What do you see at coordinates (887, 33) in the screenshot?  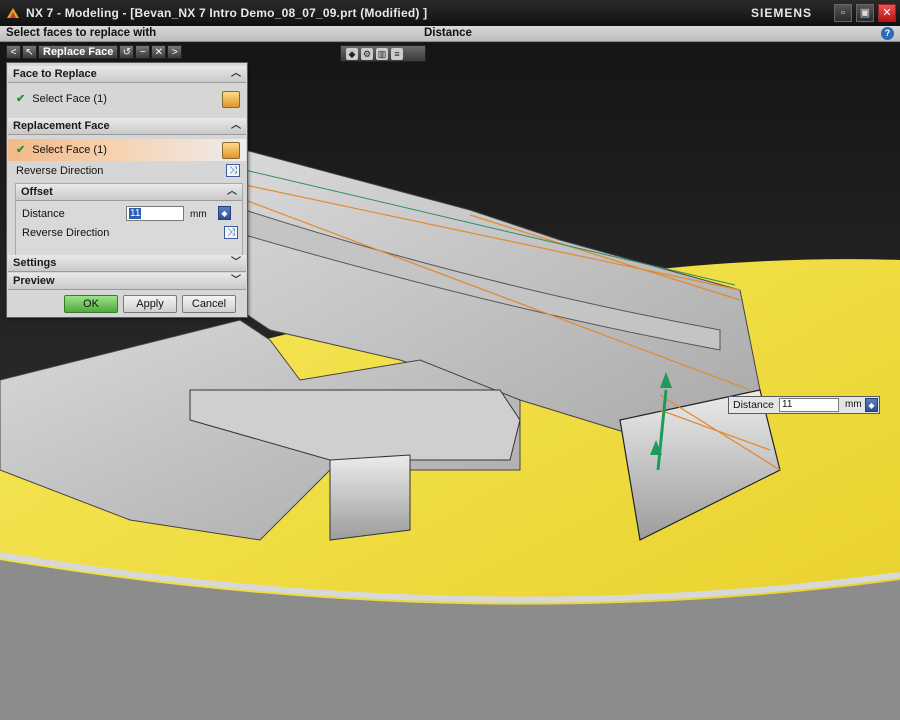 I see `help-icon: ?` at bounding box center [887, 33].